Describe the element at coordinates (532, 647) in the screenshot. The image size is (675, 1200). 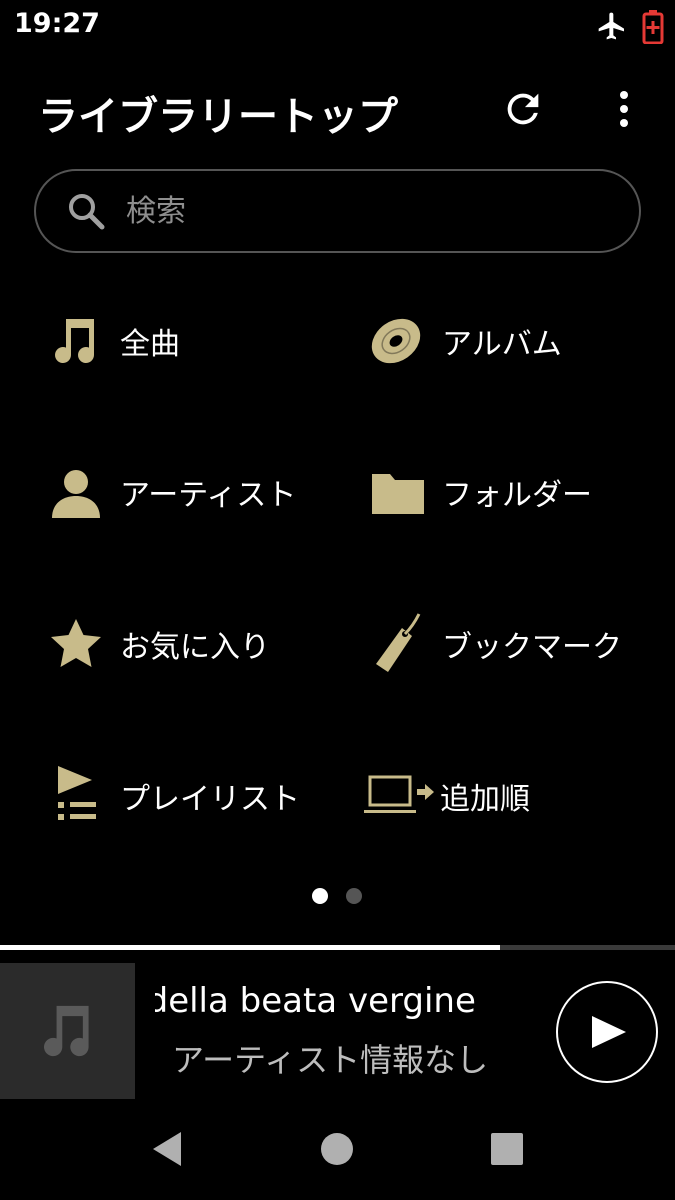
I see `menu-item-label: ブックマーク` at that location.